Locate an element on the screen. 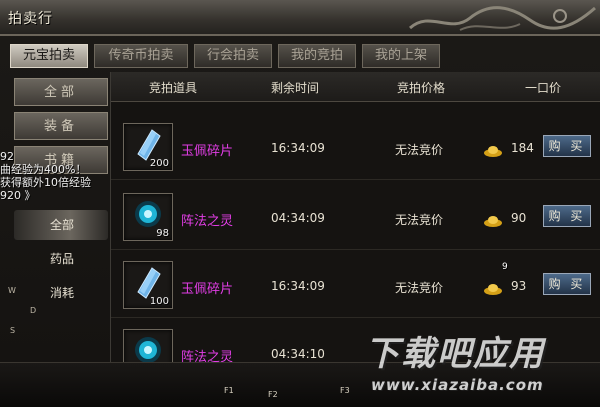  buyout-price: 93 is located at coordinates (519, 286).